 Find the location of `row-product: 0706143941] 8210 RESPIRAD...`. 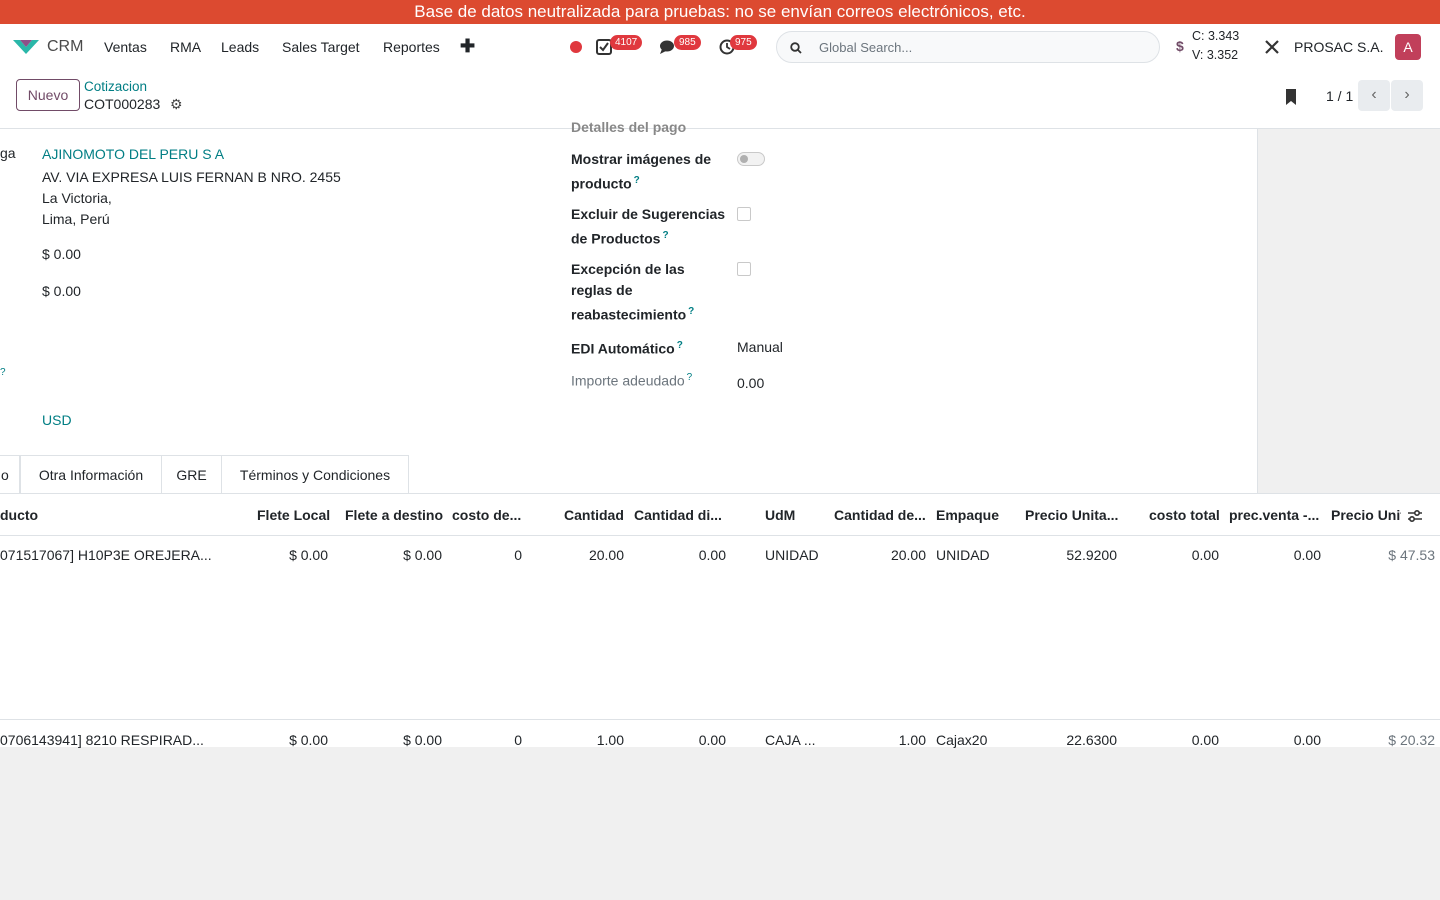

row-product: 0706143941] 8210 RESPIRAD... is located at coordinates (102, 740).